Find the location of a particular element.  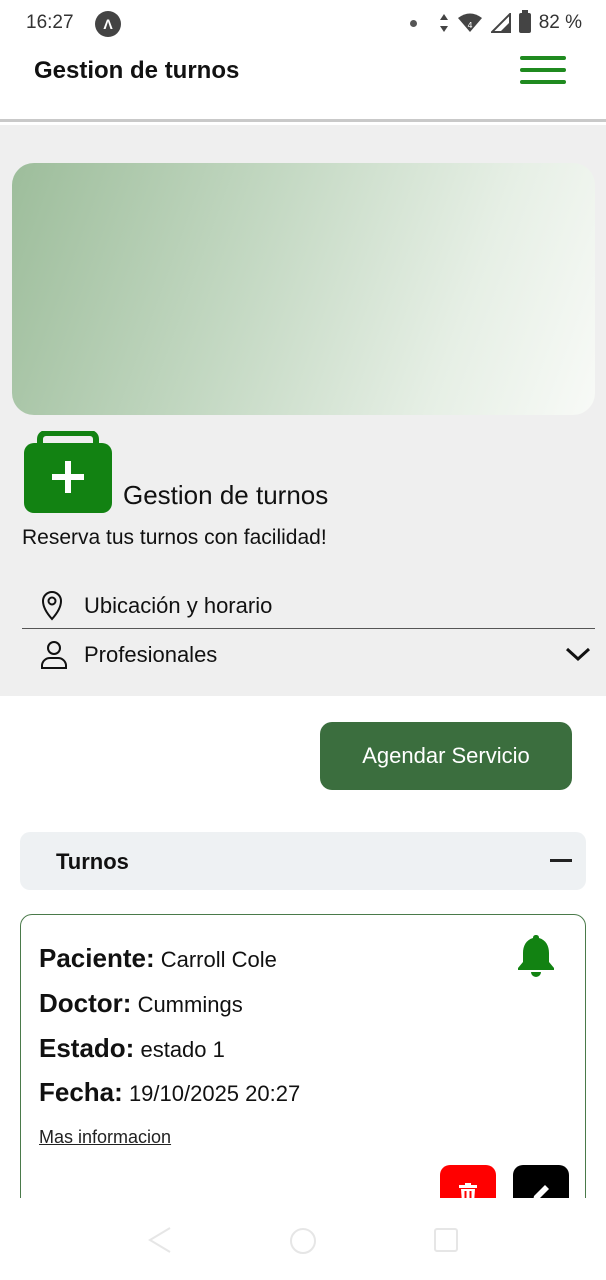

schedule-service-button: Agendar Servicio is located at coordinates (446, 756).